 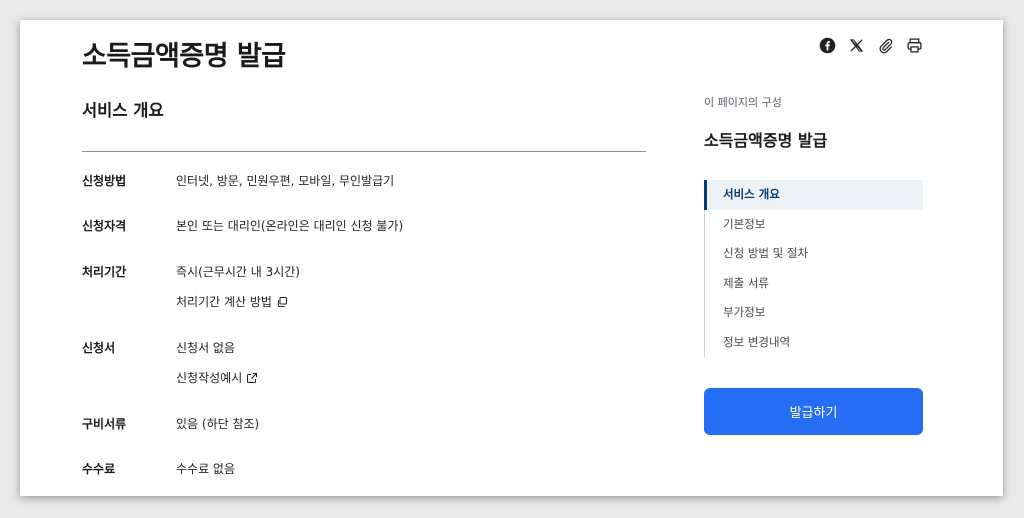 What do you see at coordinates (914, 45) in the screenshot?
I see `print-icon` at bounding box center [914, 45].